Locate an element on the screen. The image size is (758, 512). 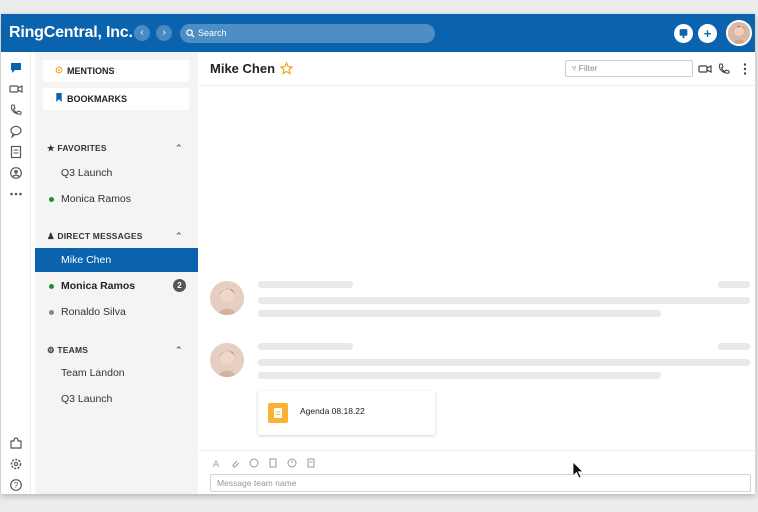
dial-button is located at coordinates (683, 33).